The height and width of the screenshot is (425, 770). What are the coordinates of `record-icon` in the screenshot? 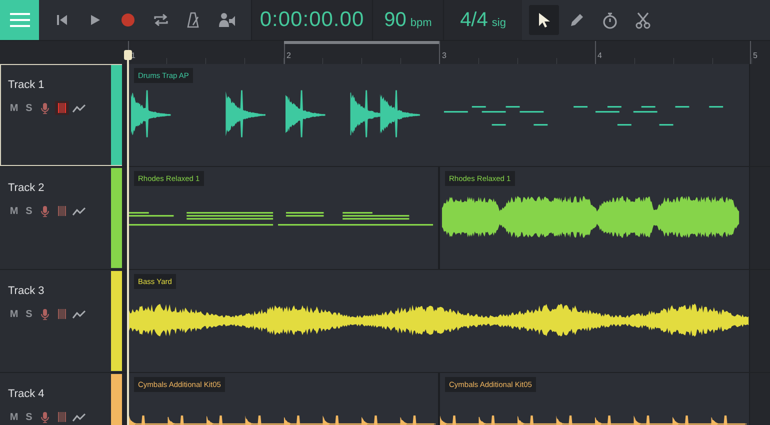 It's located at (127, 20).